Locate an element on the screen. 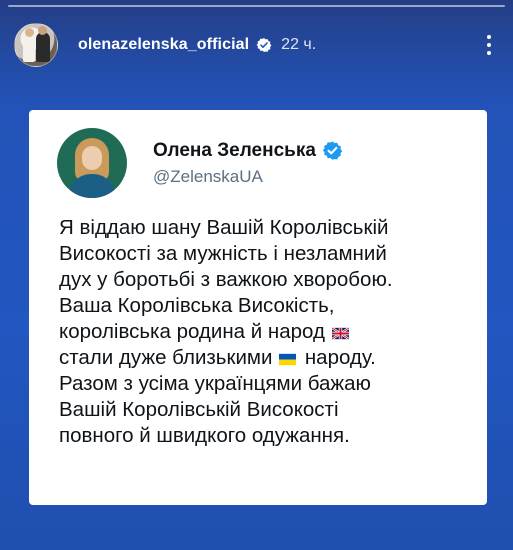 The image size is (513, 550). tweet-handle: @ZelenskaUA is located at coordinates (208, 176).